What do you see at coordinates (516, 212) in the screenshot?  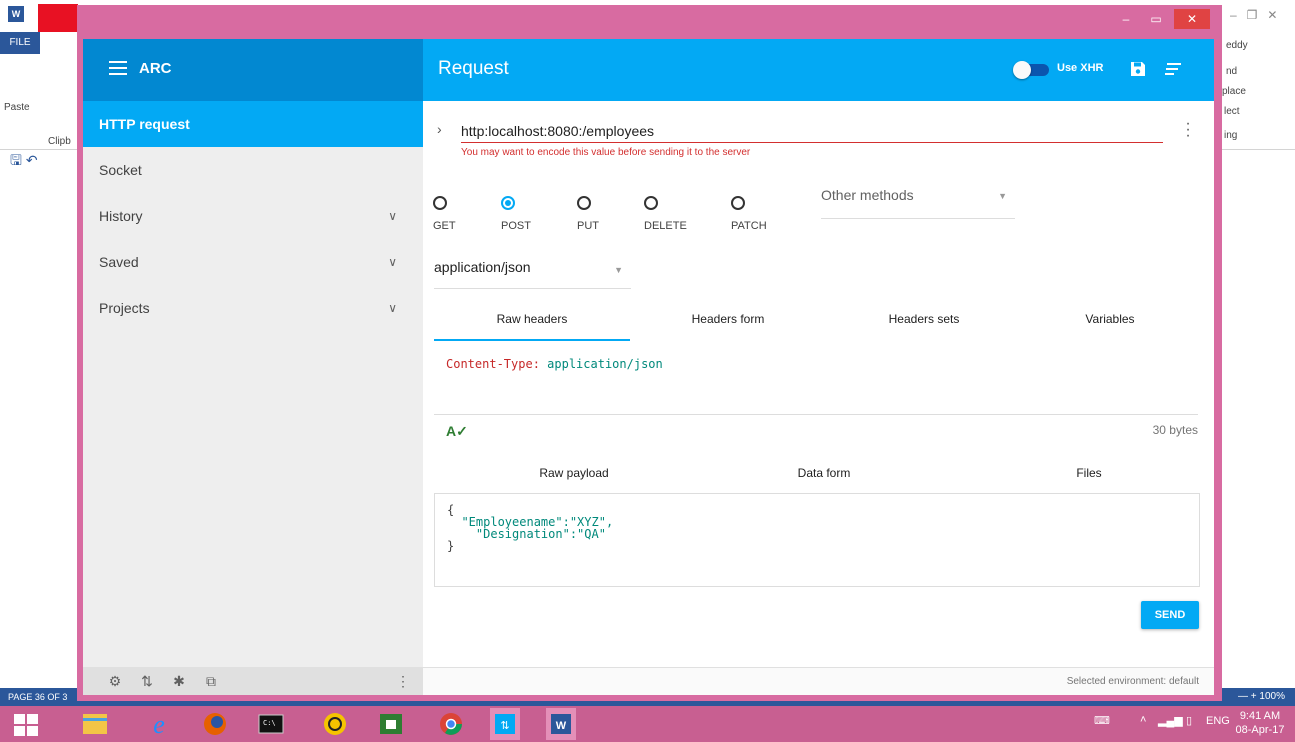 I see `method-post-radio: POST` at bounding box center [516, 212].